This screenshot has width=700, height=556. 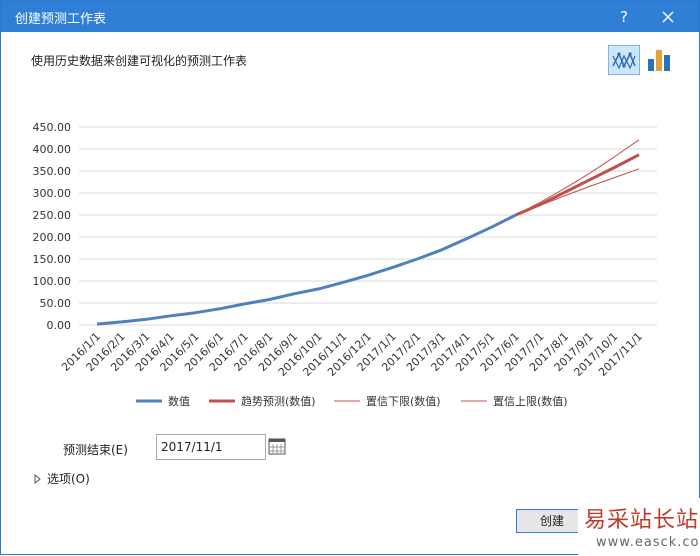 I want to click on forecast-end-label: 预测结束(E), so click(x=95, y=450).